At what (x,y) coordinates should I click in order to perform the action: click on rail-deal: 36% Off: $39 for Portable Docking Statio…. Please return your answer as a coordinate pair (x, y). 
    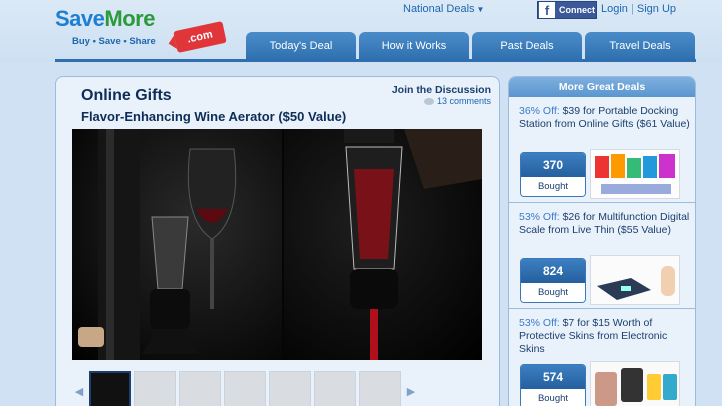
    Looking at the image, I should click on (602, 150).